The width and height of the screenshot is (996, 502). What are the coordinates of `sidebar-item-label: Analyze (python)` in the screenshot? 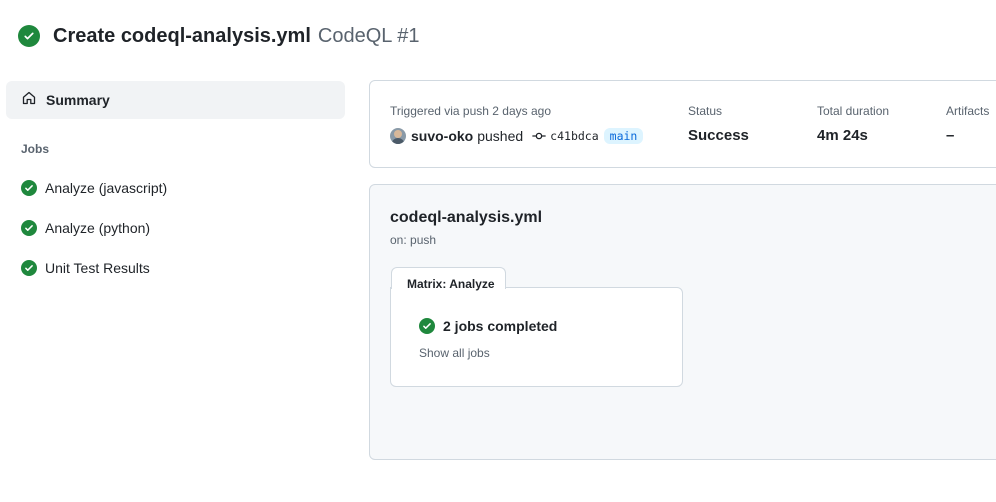 It's located at (98, 228).